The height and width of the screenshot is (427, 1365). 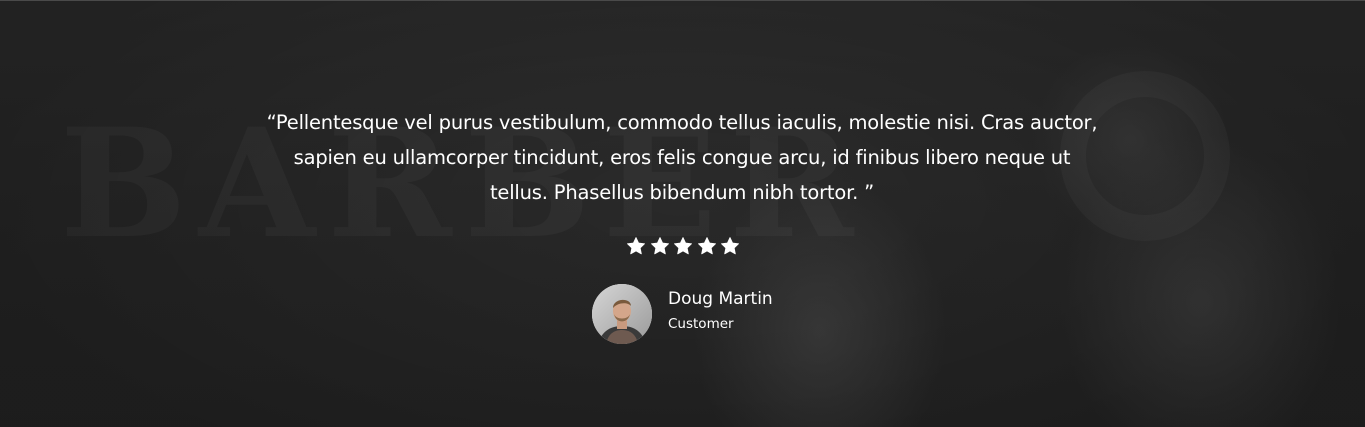 What do you see at coordinates (701, 324) in the screenshot?
I see `author-role: Customer` at bounding box center [701, 324].